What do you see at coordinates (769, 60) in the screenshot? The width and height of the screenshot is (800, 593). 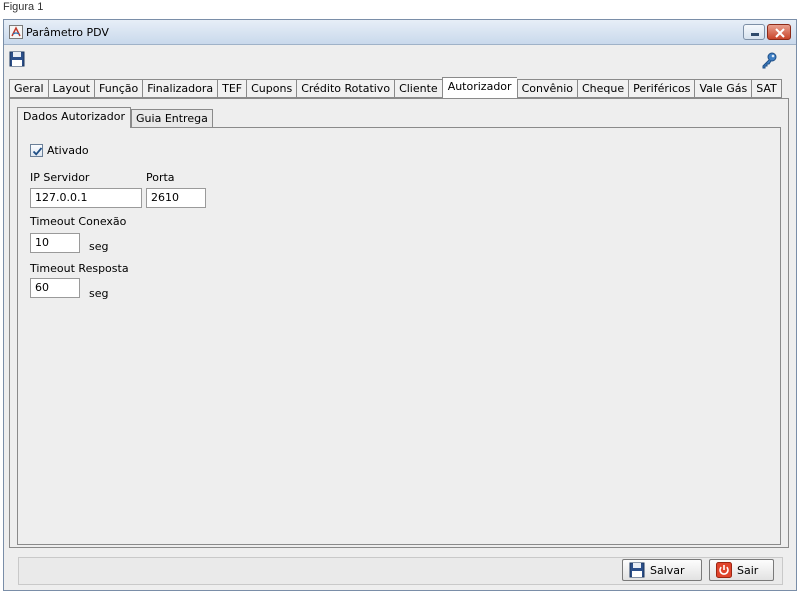 I see `key-icon` at bounding box center [769, 60].